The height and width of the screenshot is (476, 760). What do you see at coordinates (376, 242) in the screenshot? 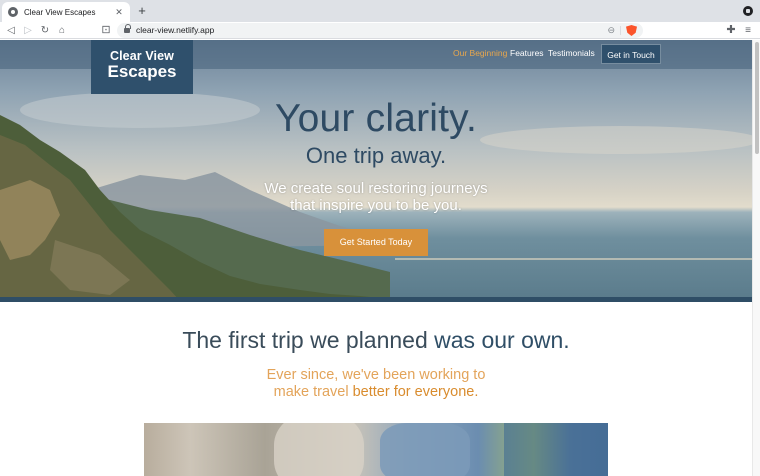
I see `get-started-button: Get Started Today` at bounding box center [376, 242].